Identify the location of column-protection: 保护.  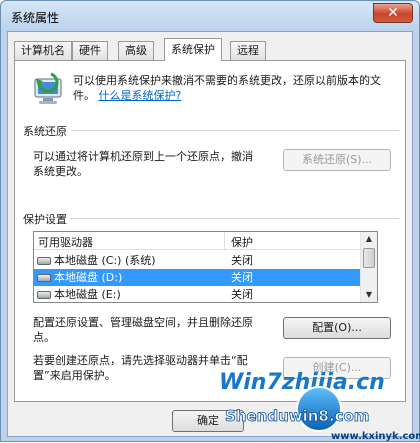
(242, 242).